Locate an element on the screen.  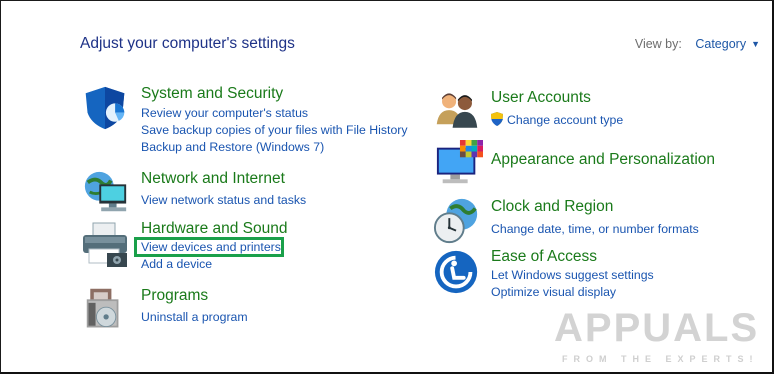
category-heading-network-and-internet: Network and Internet is located at coordinates (213, 179).